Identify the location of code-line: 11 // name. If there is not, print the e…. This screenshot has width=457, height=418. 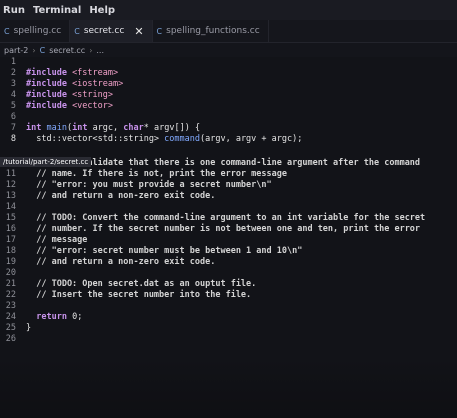
(143, 174).